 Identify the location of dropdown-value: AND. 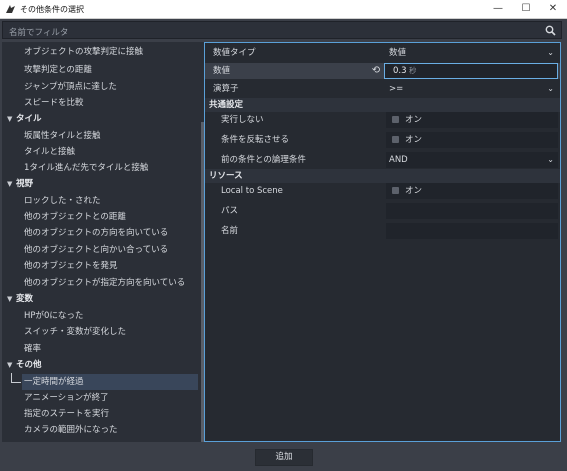
(398, 160).